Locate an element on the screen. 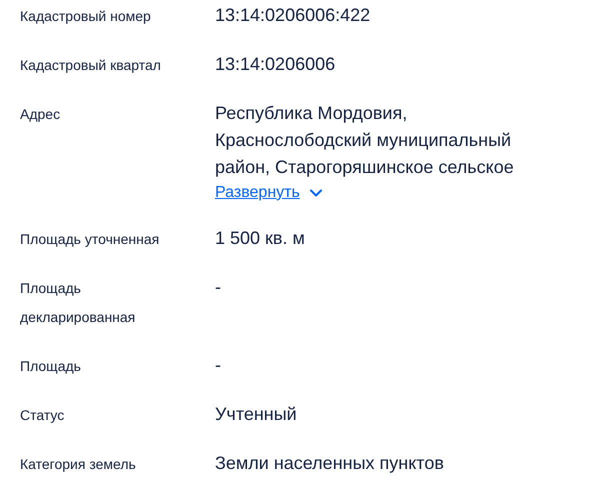 This screenshot has width=590, height=480. chevron-down-icon is located at coordinates (316, 193).